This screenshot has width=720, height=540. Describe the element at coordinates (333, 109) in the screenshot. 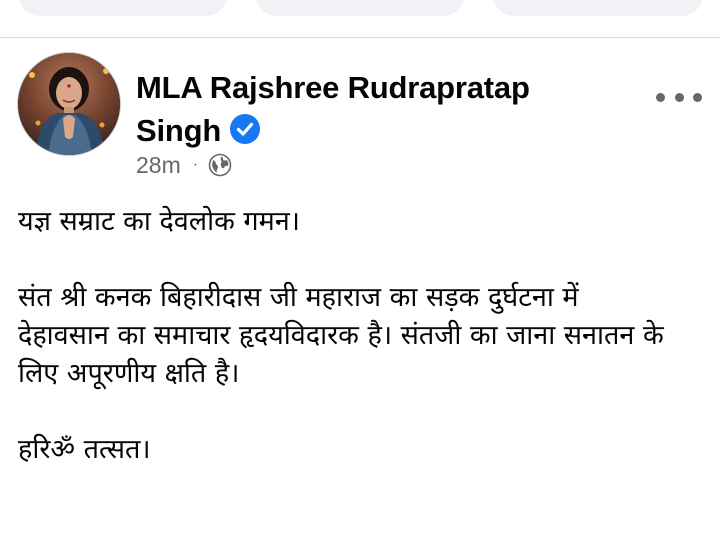

I see `author-name-text: MLA Rajshree Rudrapratap Singh` at that location.